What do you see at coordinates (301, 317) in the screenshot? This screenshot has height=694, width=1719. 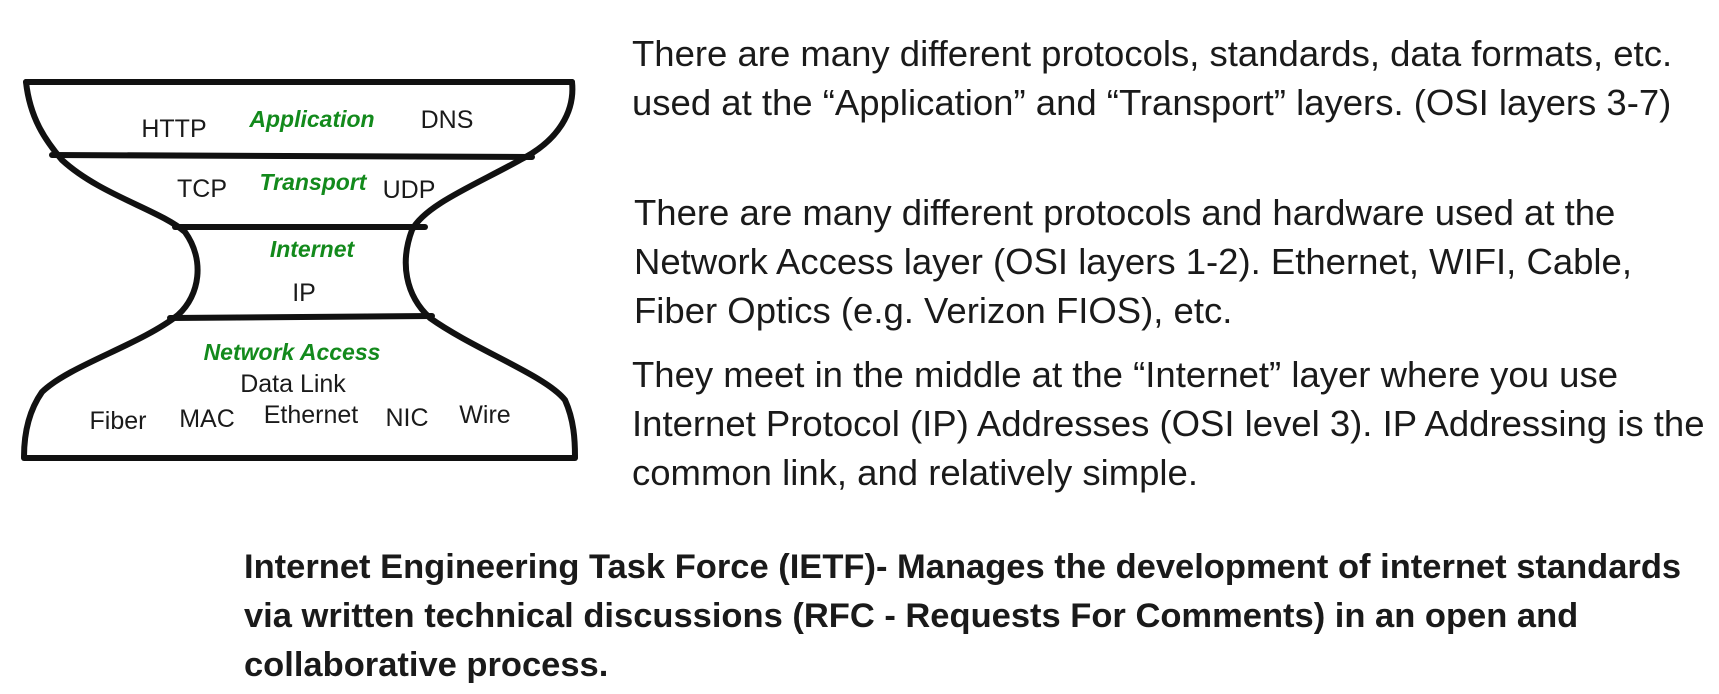 I see `internet-network-divider` at bounding box center [301, 317].